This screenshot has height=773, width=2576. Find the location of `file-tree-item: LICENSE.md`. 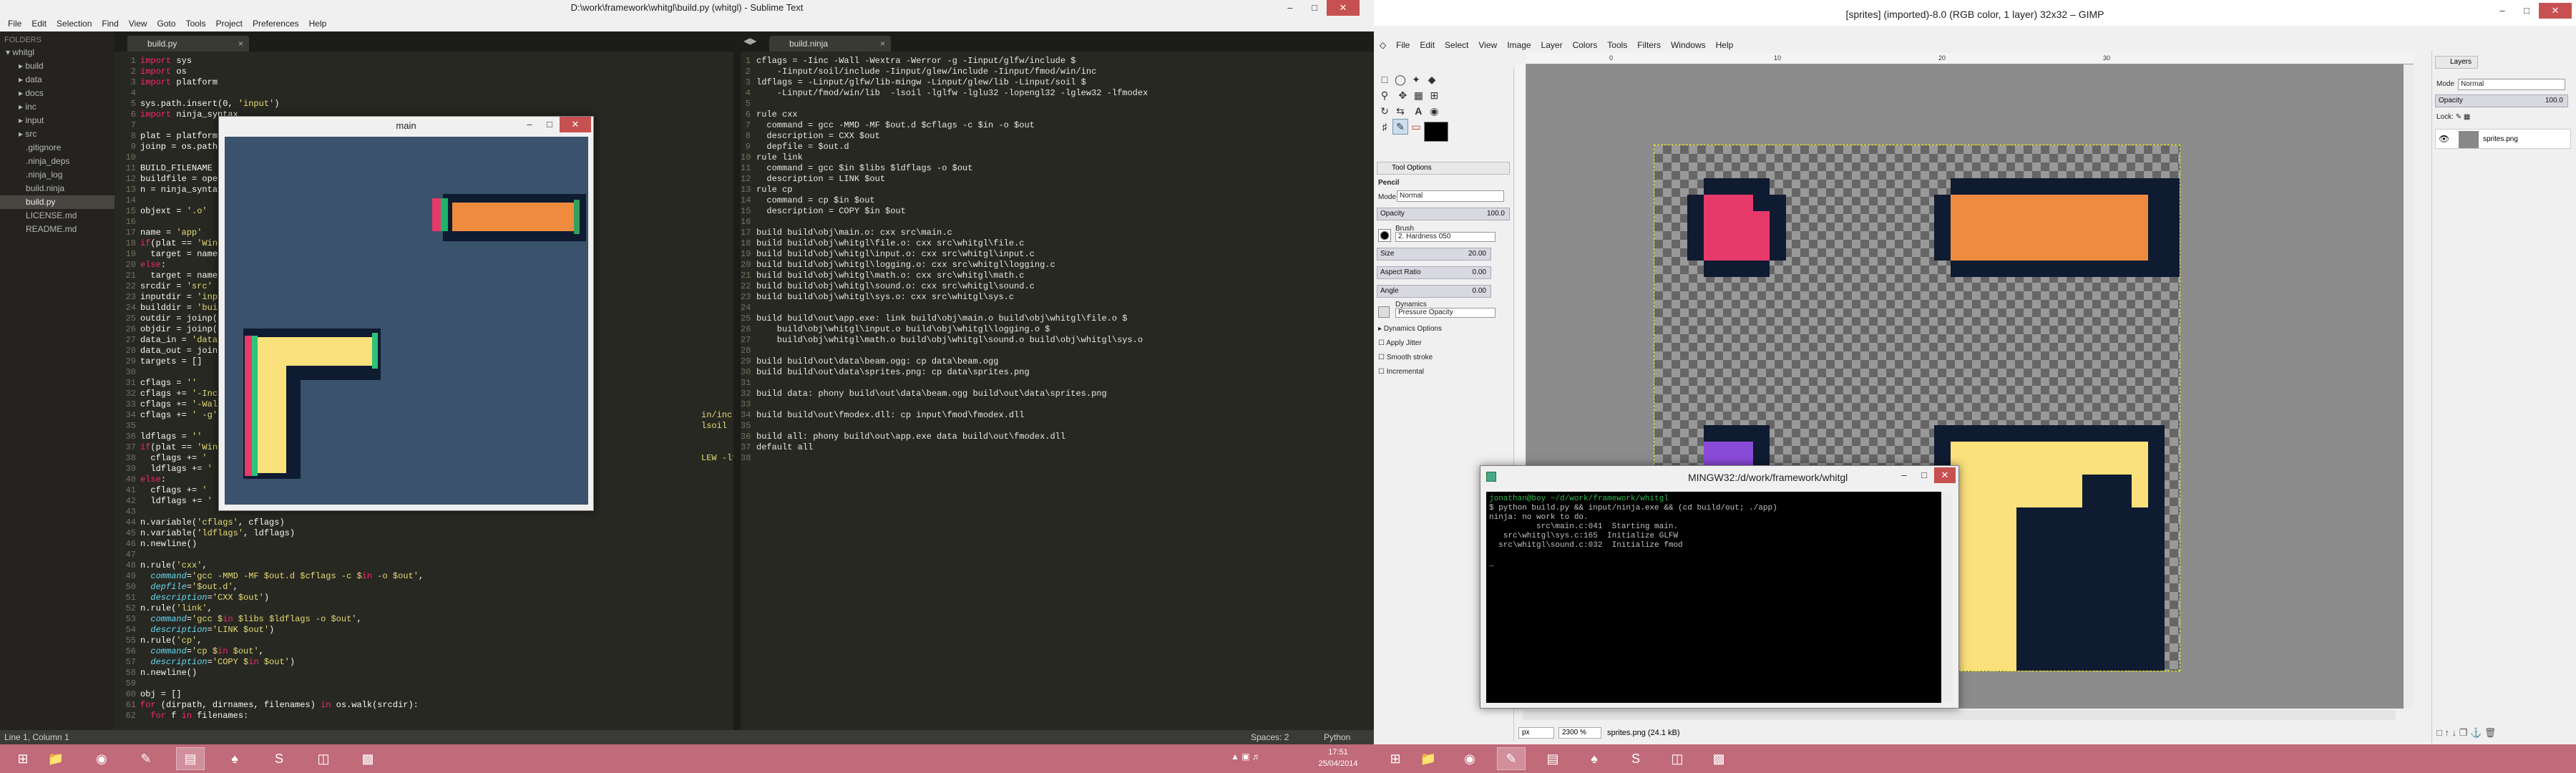

file-tree-item: LICENSE.md is located at coordinates (57, 216).